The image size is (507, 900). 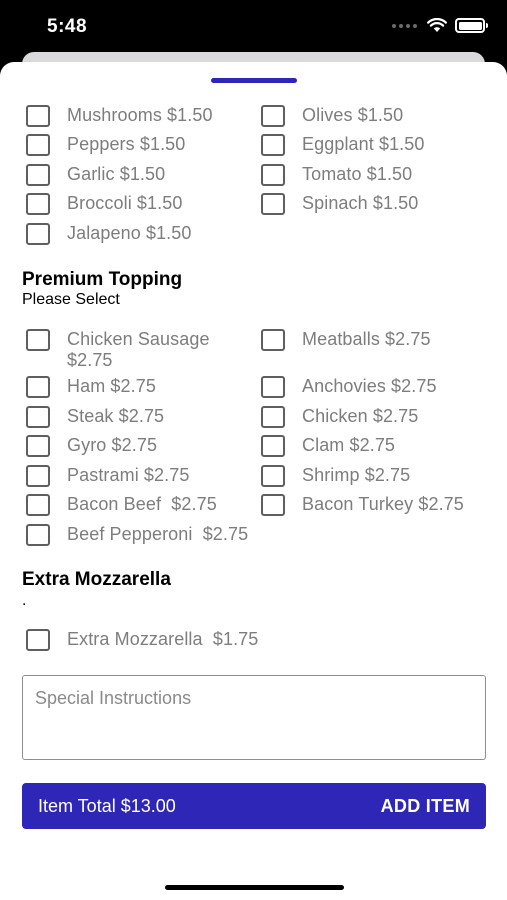 I want to click on premium-label: Meatballs $2.75, so click(x=366, y=339).